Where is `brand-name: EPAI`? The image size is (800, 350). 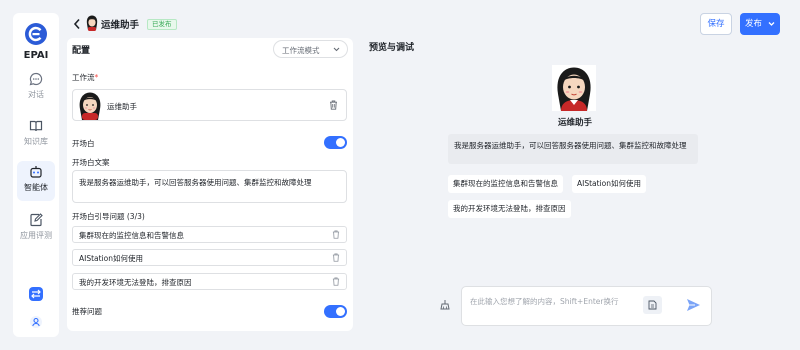
brand-name: EPAI is located at coordinates (36, 55).